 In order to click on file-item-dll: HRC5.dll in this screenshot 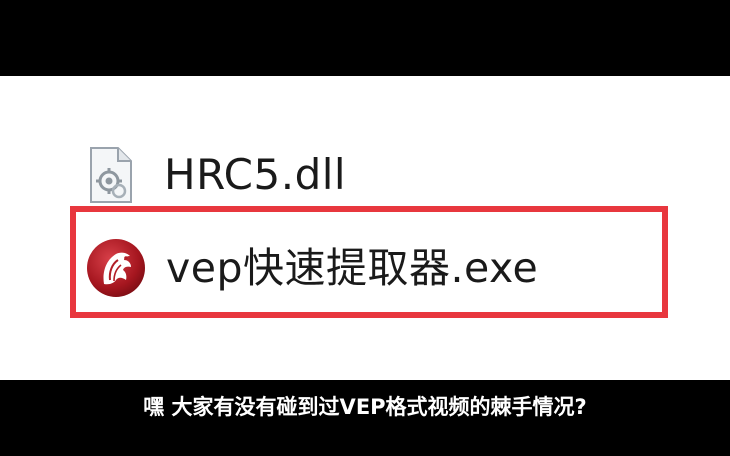, I will do `click(217, 175)`.